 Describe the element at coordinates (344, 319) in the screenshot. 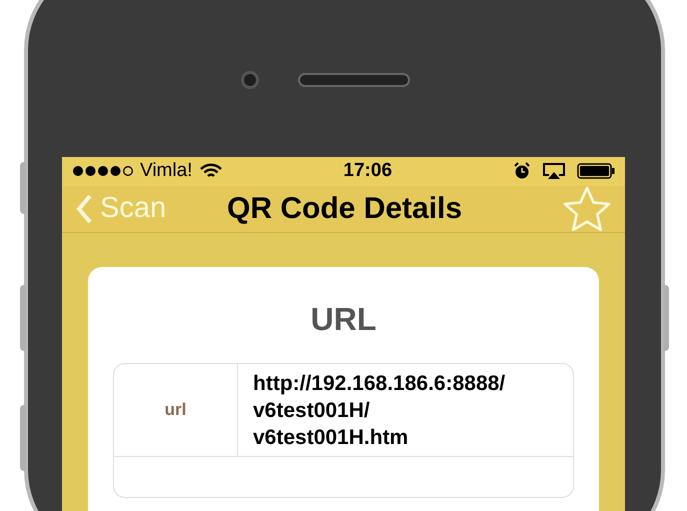

I see `card-title: URL` at that location.